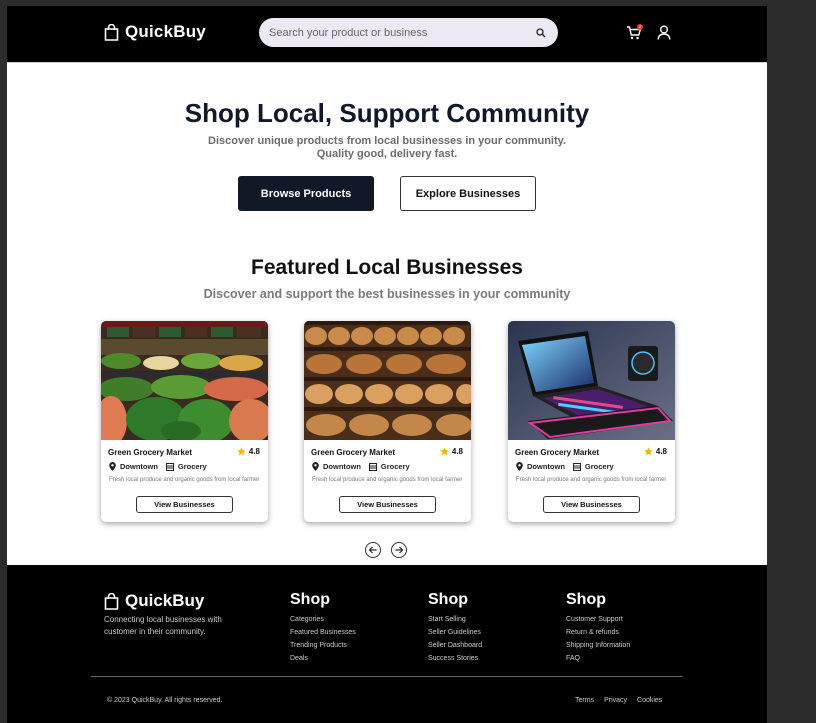 This screenshot has height=723, width=816. Describe the element at coordinates (468, 193) in the screenshot. I see `explore-businesses-button: Explore Businesses` at that location.